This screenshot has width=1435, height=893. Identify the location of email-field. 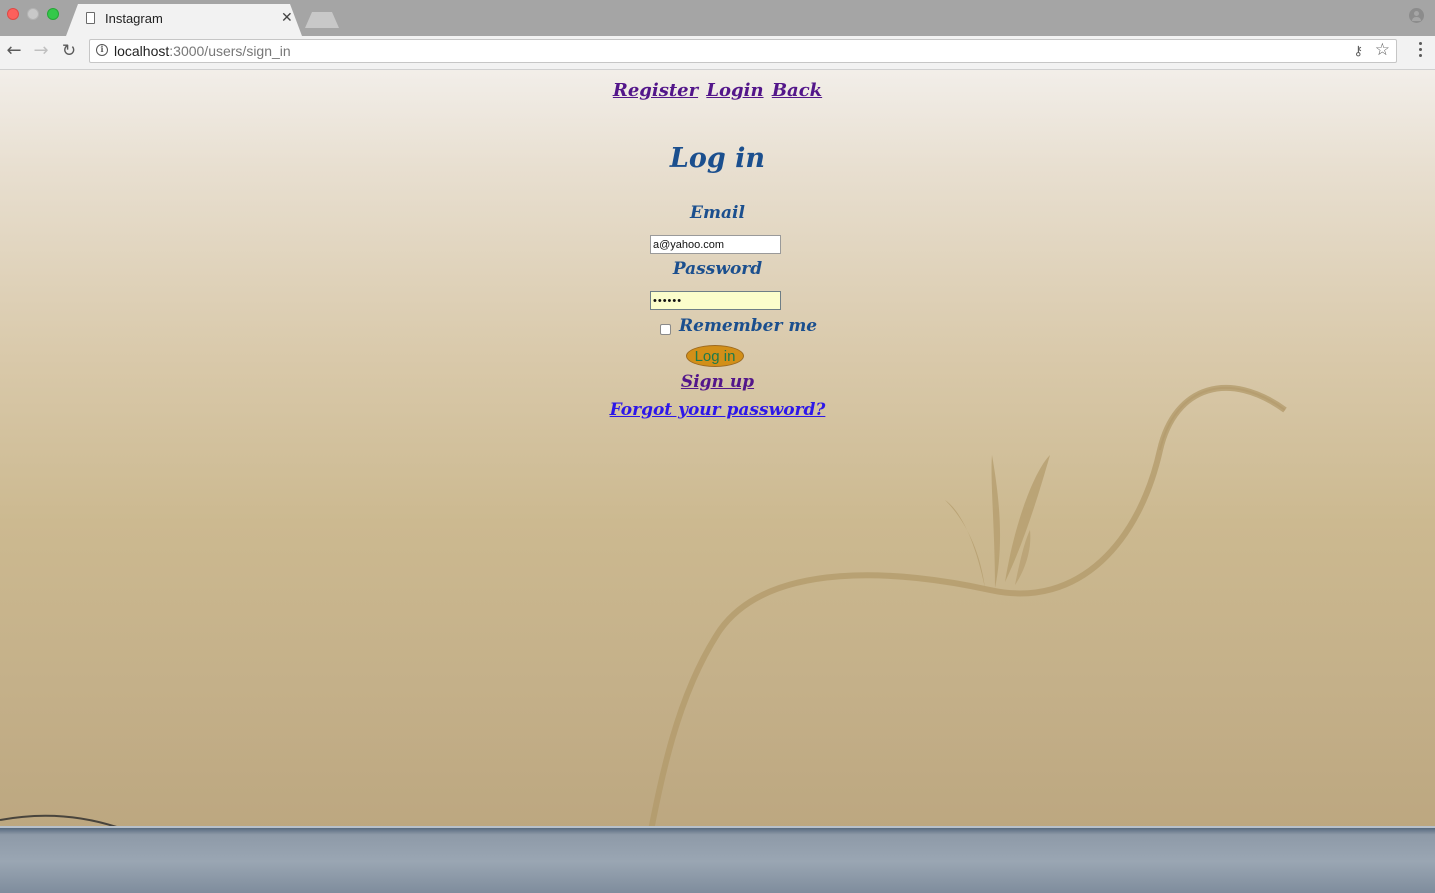
(715, 244).